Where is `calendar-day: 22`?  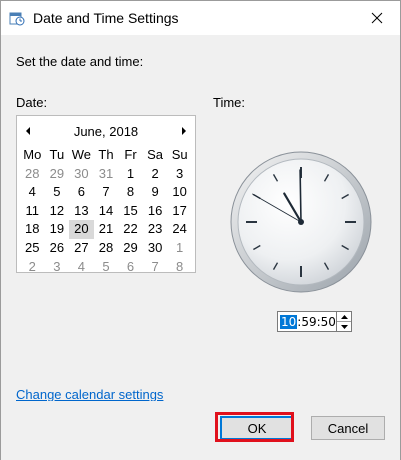
calendar-day: 22 is located at coordinates (130, 229).